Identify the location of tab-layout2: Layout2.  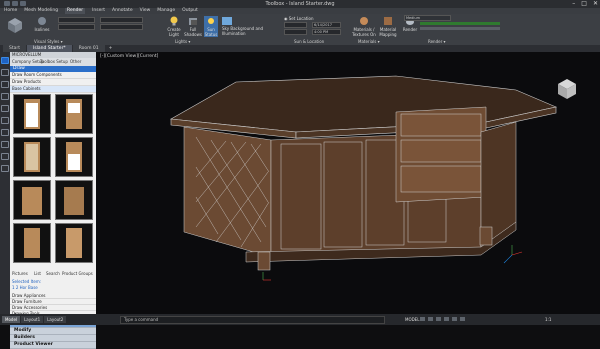
(55, 319).